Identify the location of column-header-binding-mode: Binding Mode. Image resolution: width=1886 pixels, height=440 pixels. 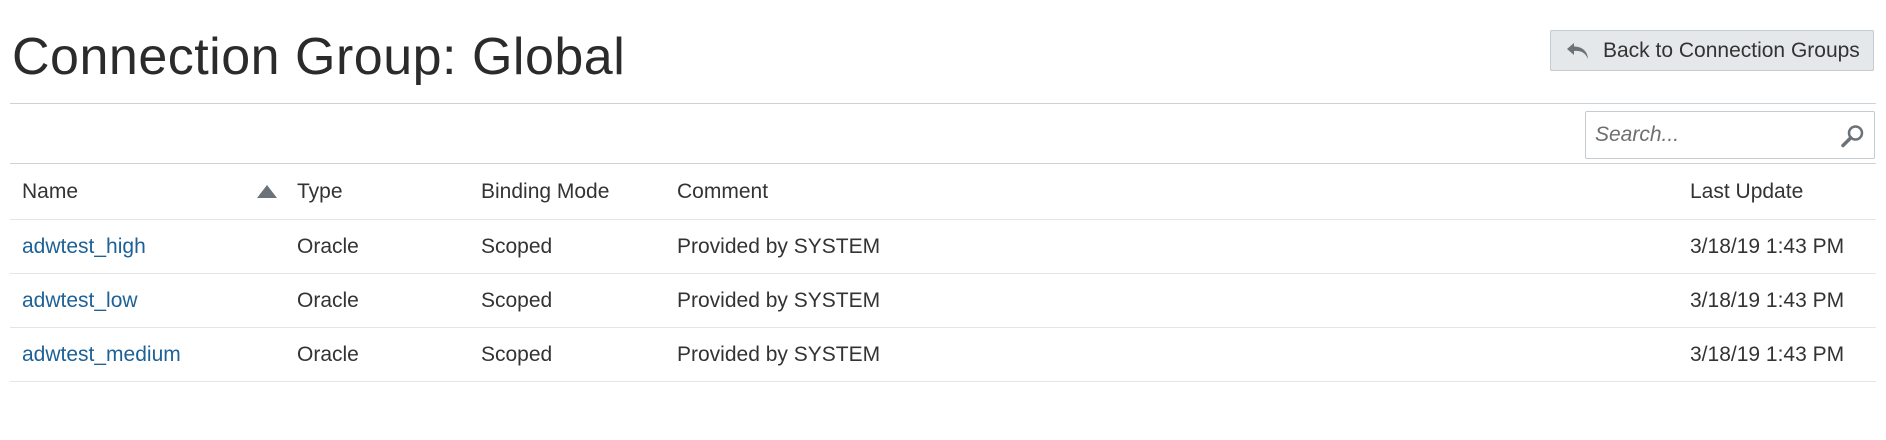
(545, 191).